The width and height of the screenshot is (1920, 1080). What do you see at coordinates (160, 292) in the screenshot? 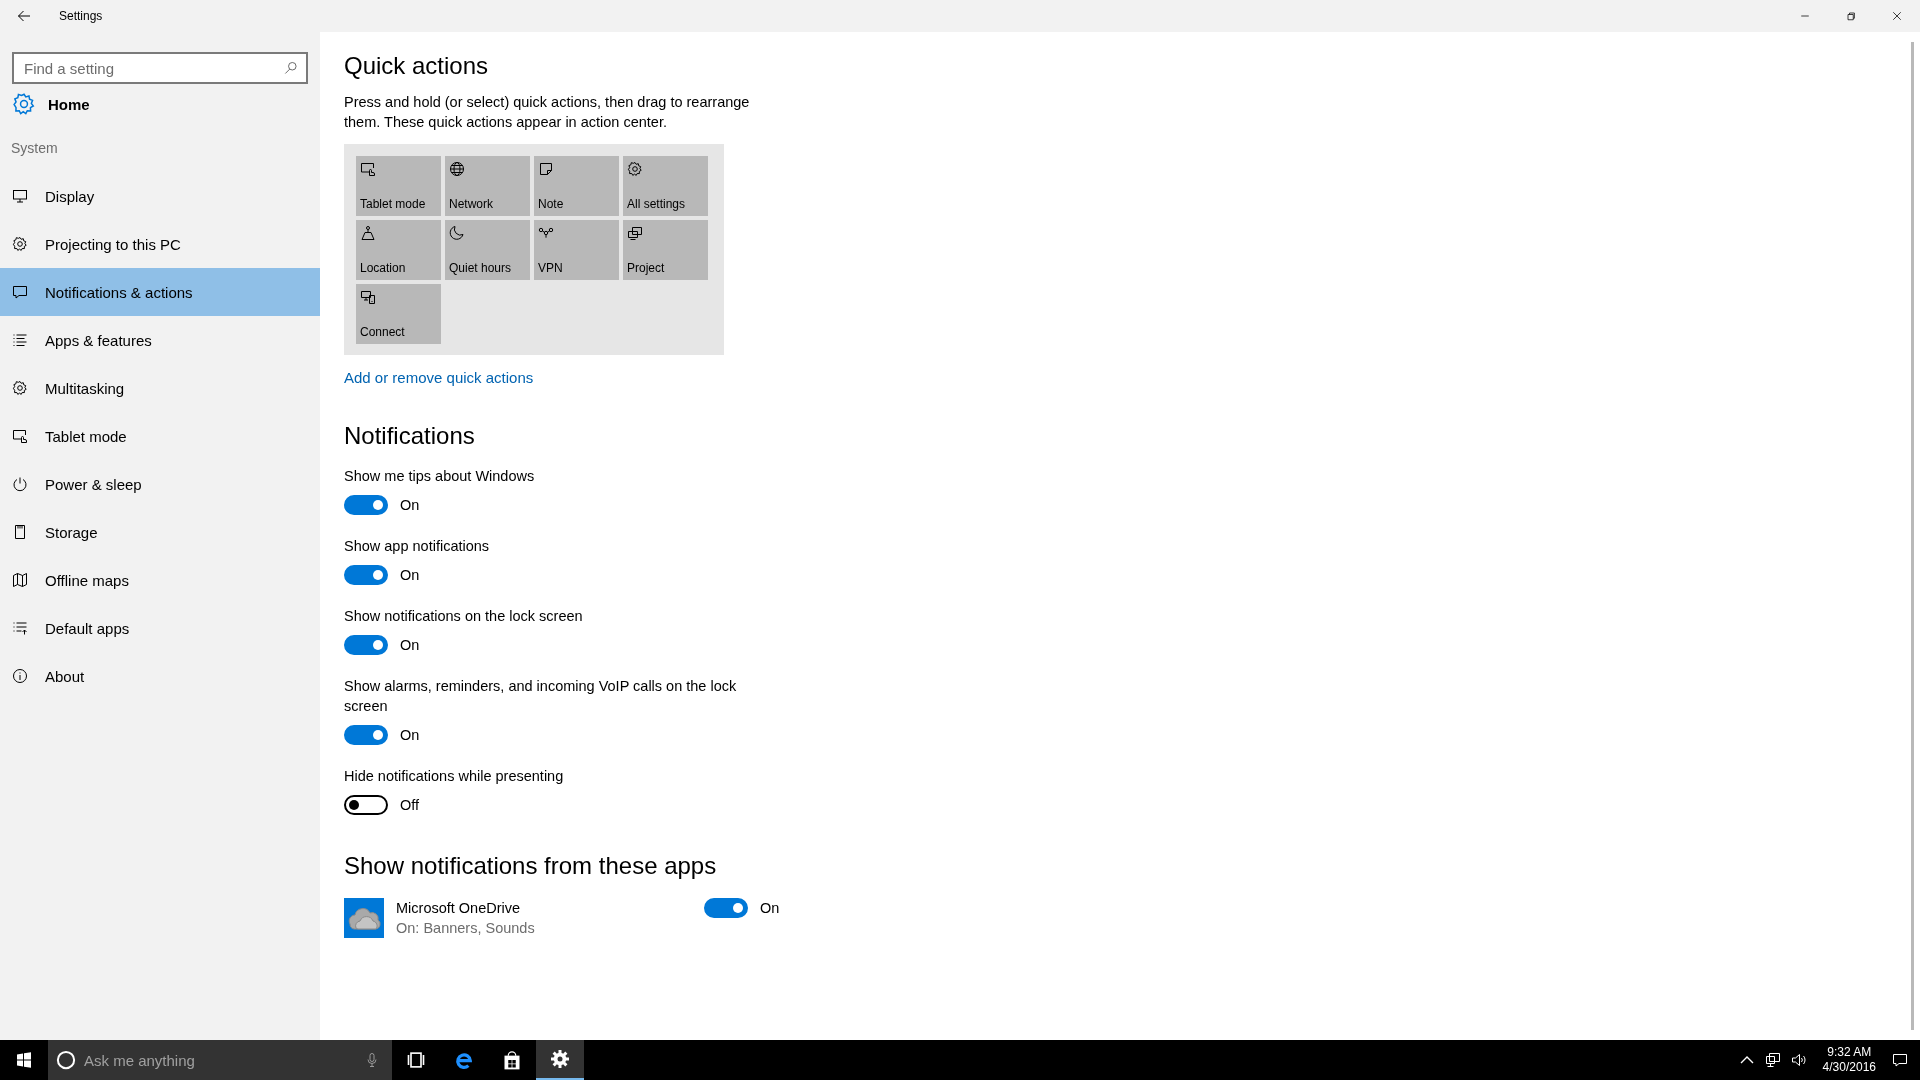
I see `sidebar-item: Notifications & actions` at bounding box center [160, 292].